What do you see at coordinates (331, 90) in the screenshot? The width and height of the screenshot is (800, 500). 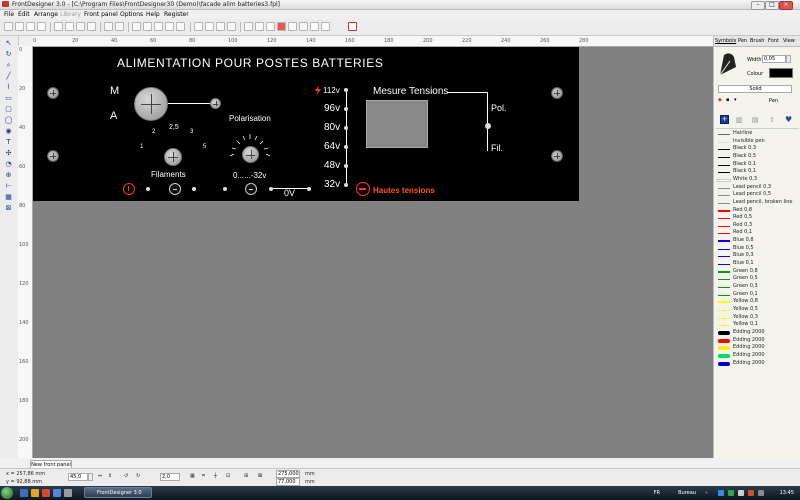 I see `voltage-label: 112v` at bounding box center [331, 90].